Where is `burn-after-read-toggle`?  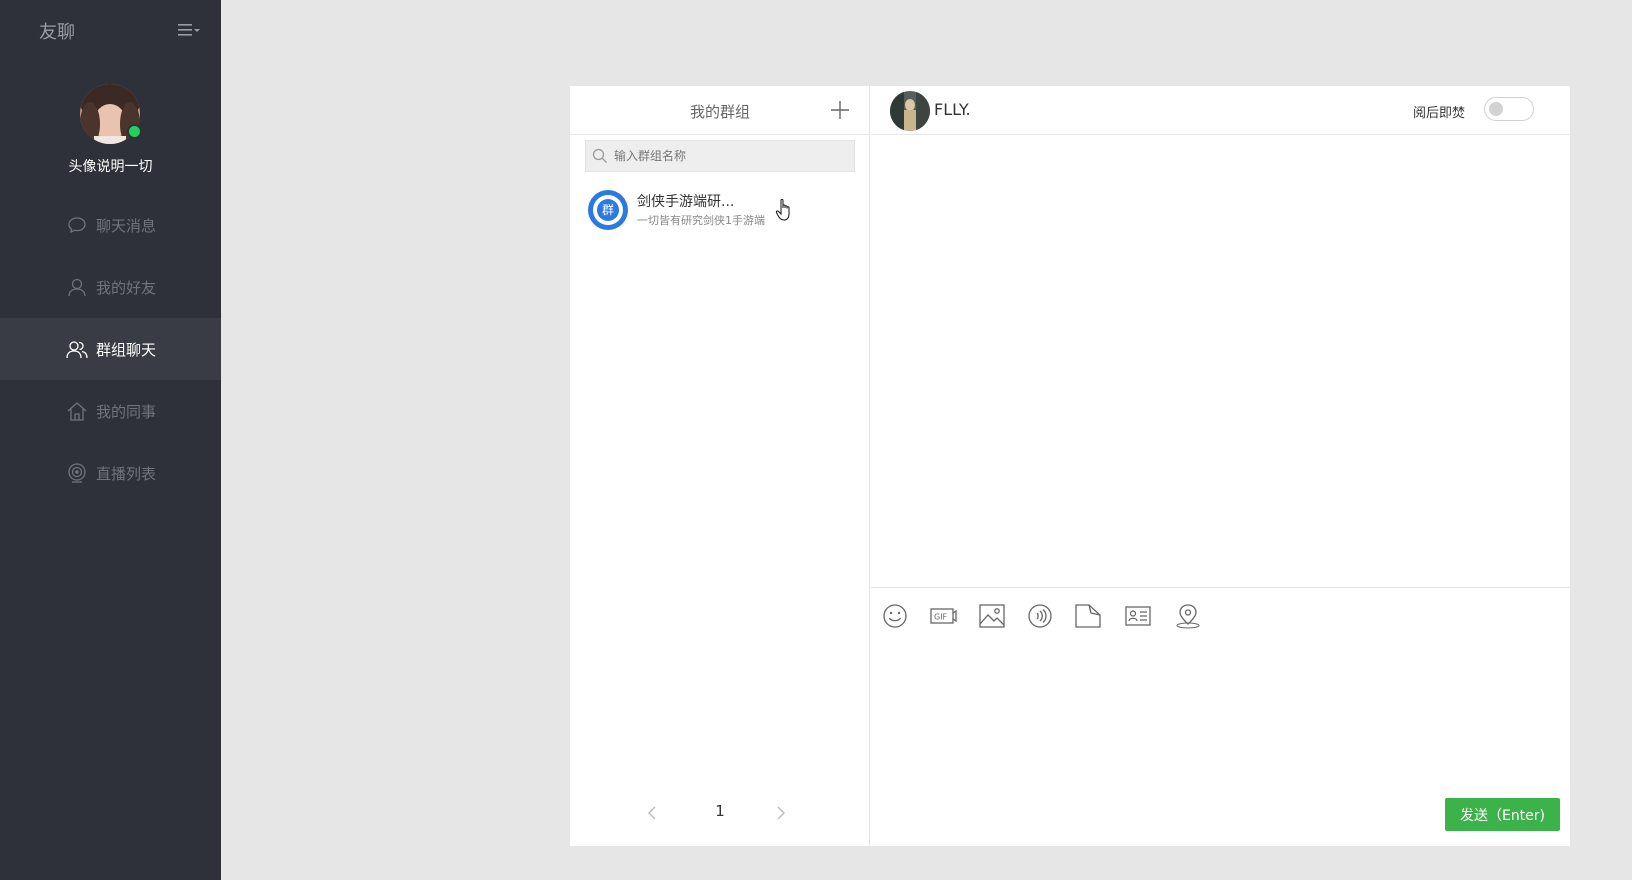
burn-after-read-toggle is located at coordinates (1509, 109).